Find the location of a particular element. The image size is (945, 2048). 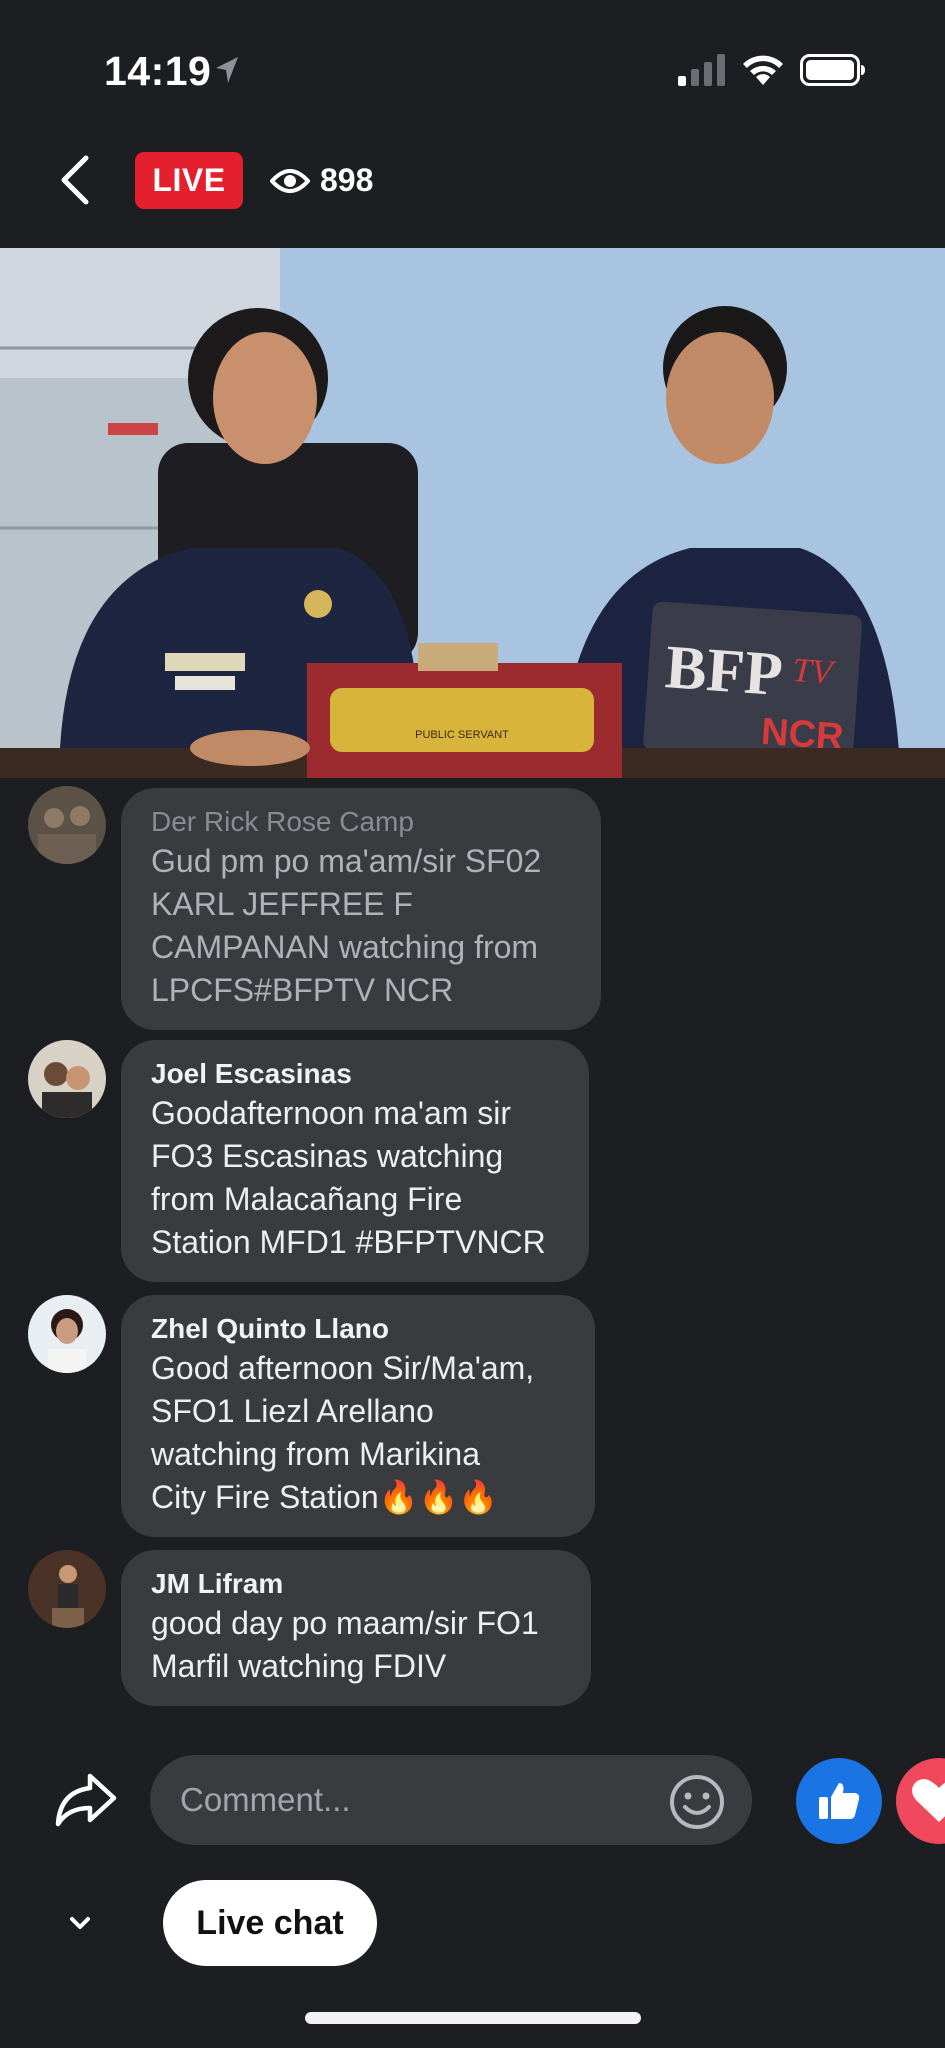

comment-author: JM Lifram is located at coordinates (356, 1584).